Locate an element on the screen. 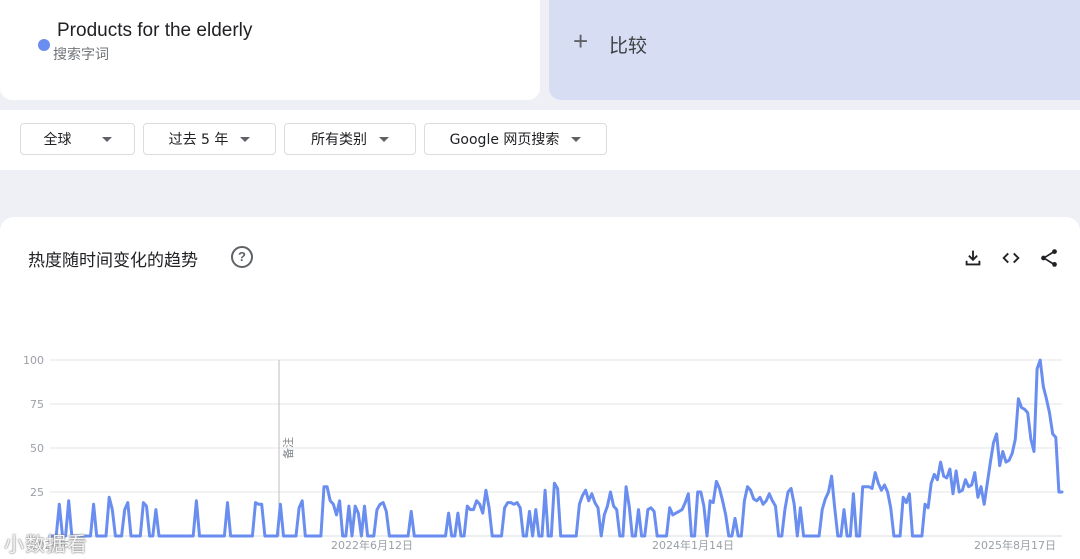 This screenshot has height=559, width=1080. time-range-filter: 过去 5 年 is located at coordinates (209, 139).